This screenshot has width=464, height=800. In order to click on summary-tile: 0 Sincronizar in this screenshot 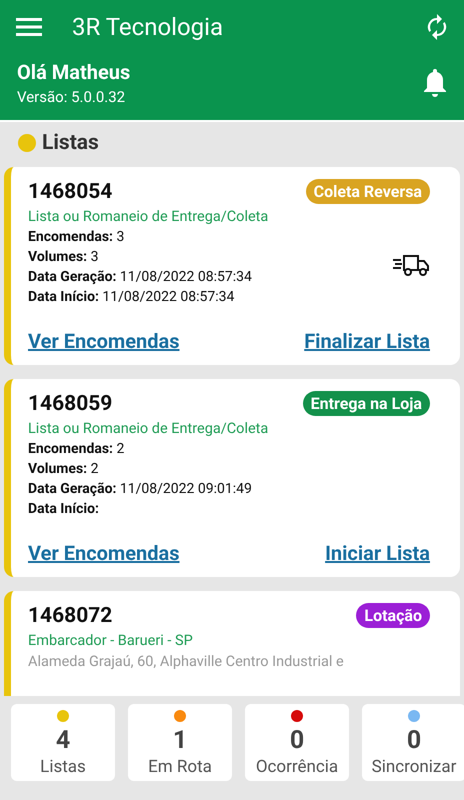, I will do `click(413, 742)`.